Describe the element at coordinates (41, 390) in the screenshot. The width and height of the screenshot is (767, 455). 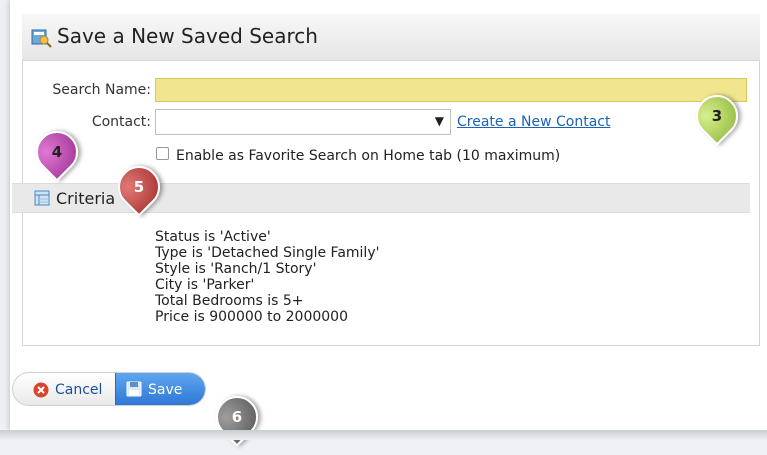
I see `cancel-icon` at that location.